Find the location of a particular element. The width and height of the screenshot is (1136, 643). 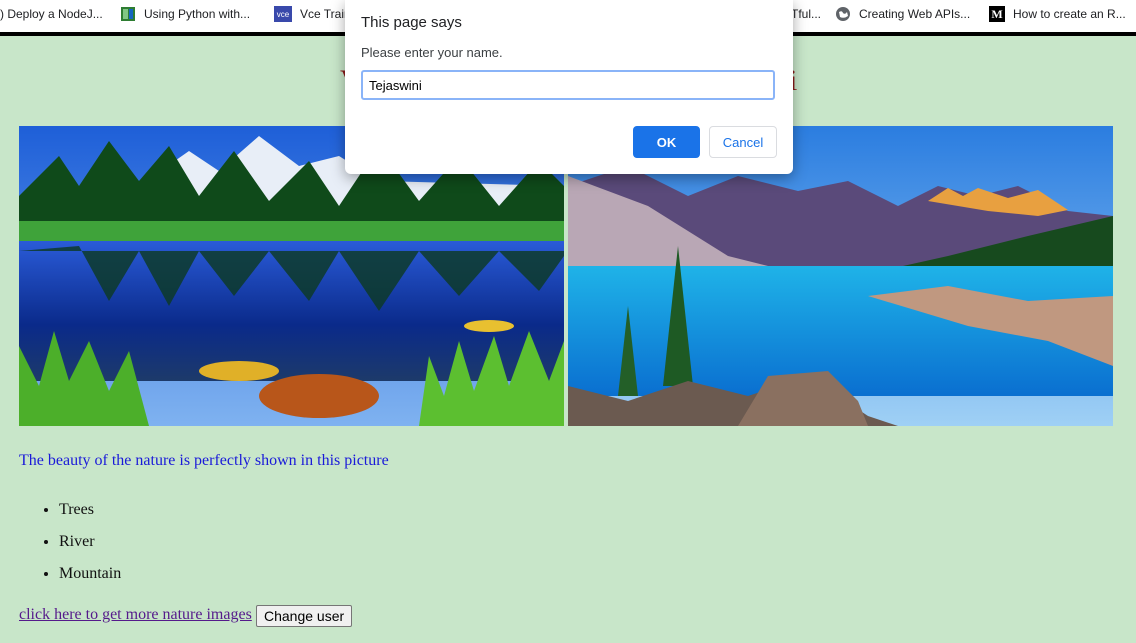

vce-icon: vce is located at coordinates (283, 14).